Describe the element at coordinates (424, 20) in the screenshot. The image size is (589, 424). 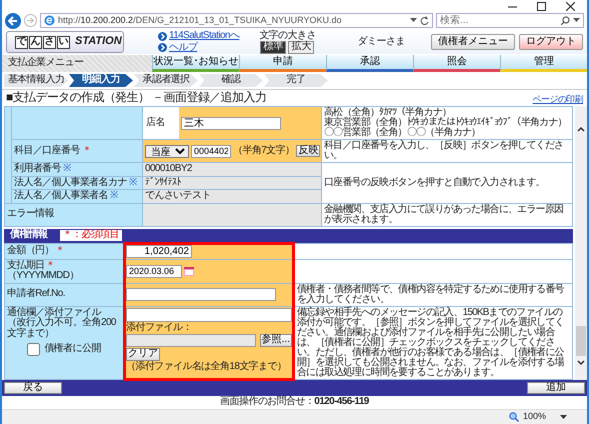
I see `refresh-icon` at that location.